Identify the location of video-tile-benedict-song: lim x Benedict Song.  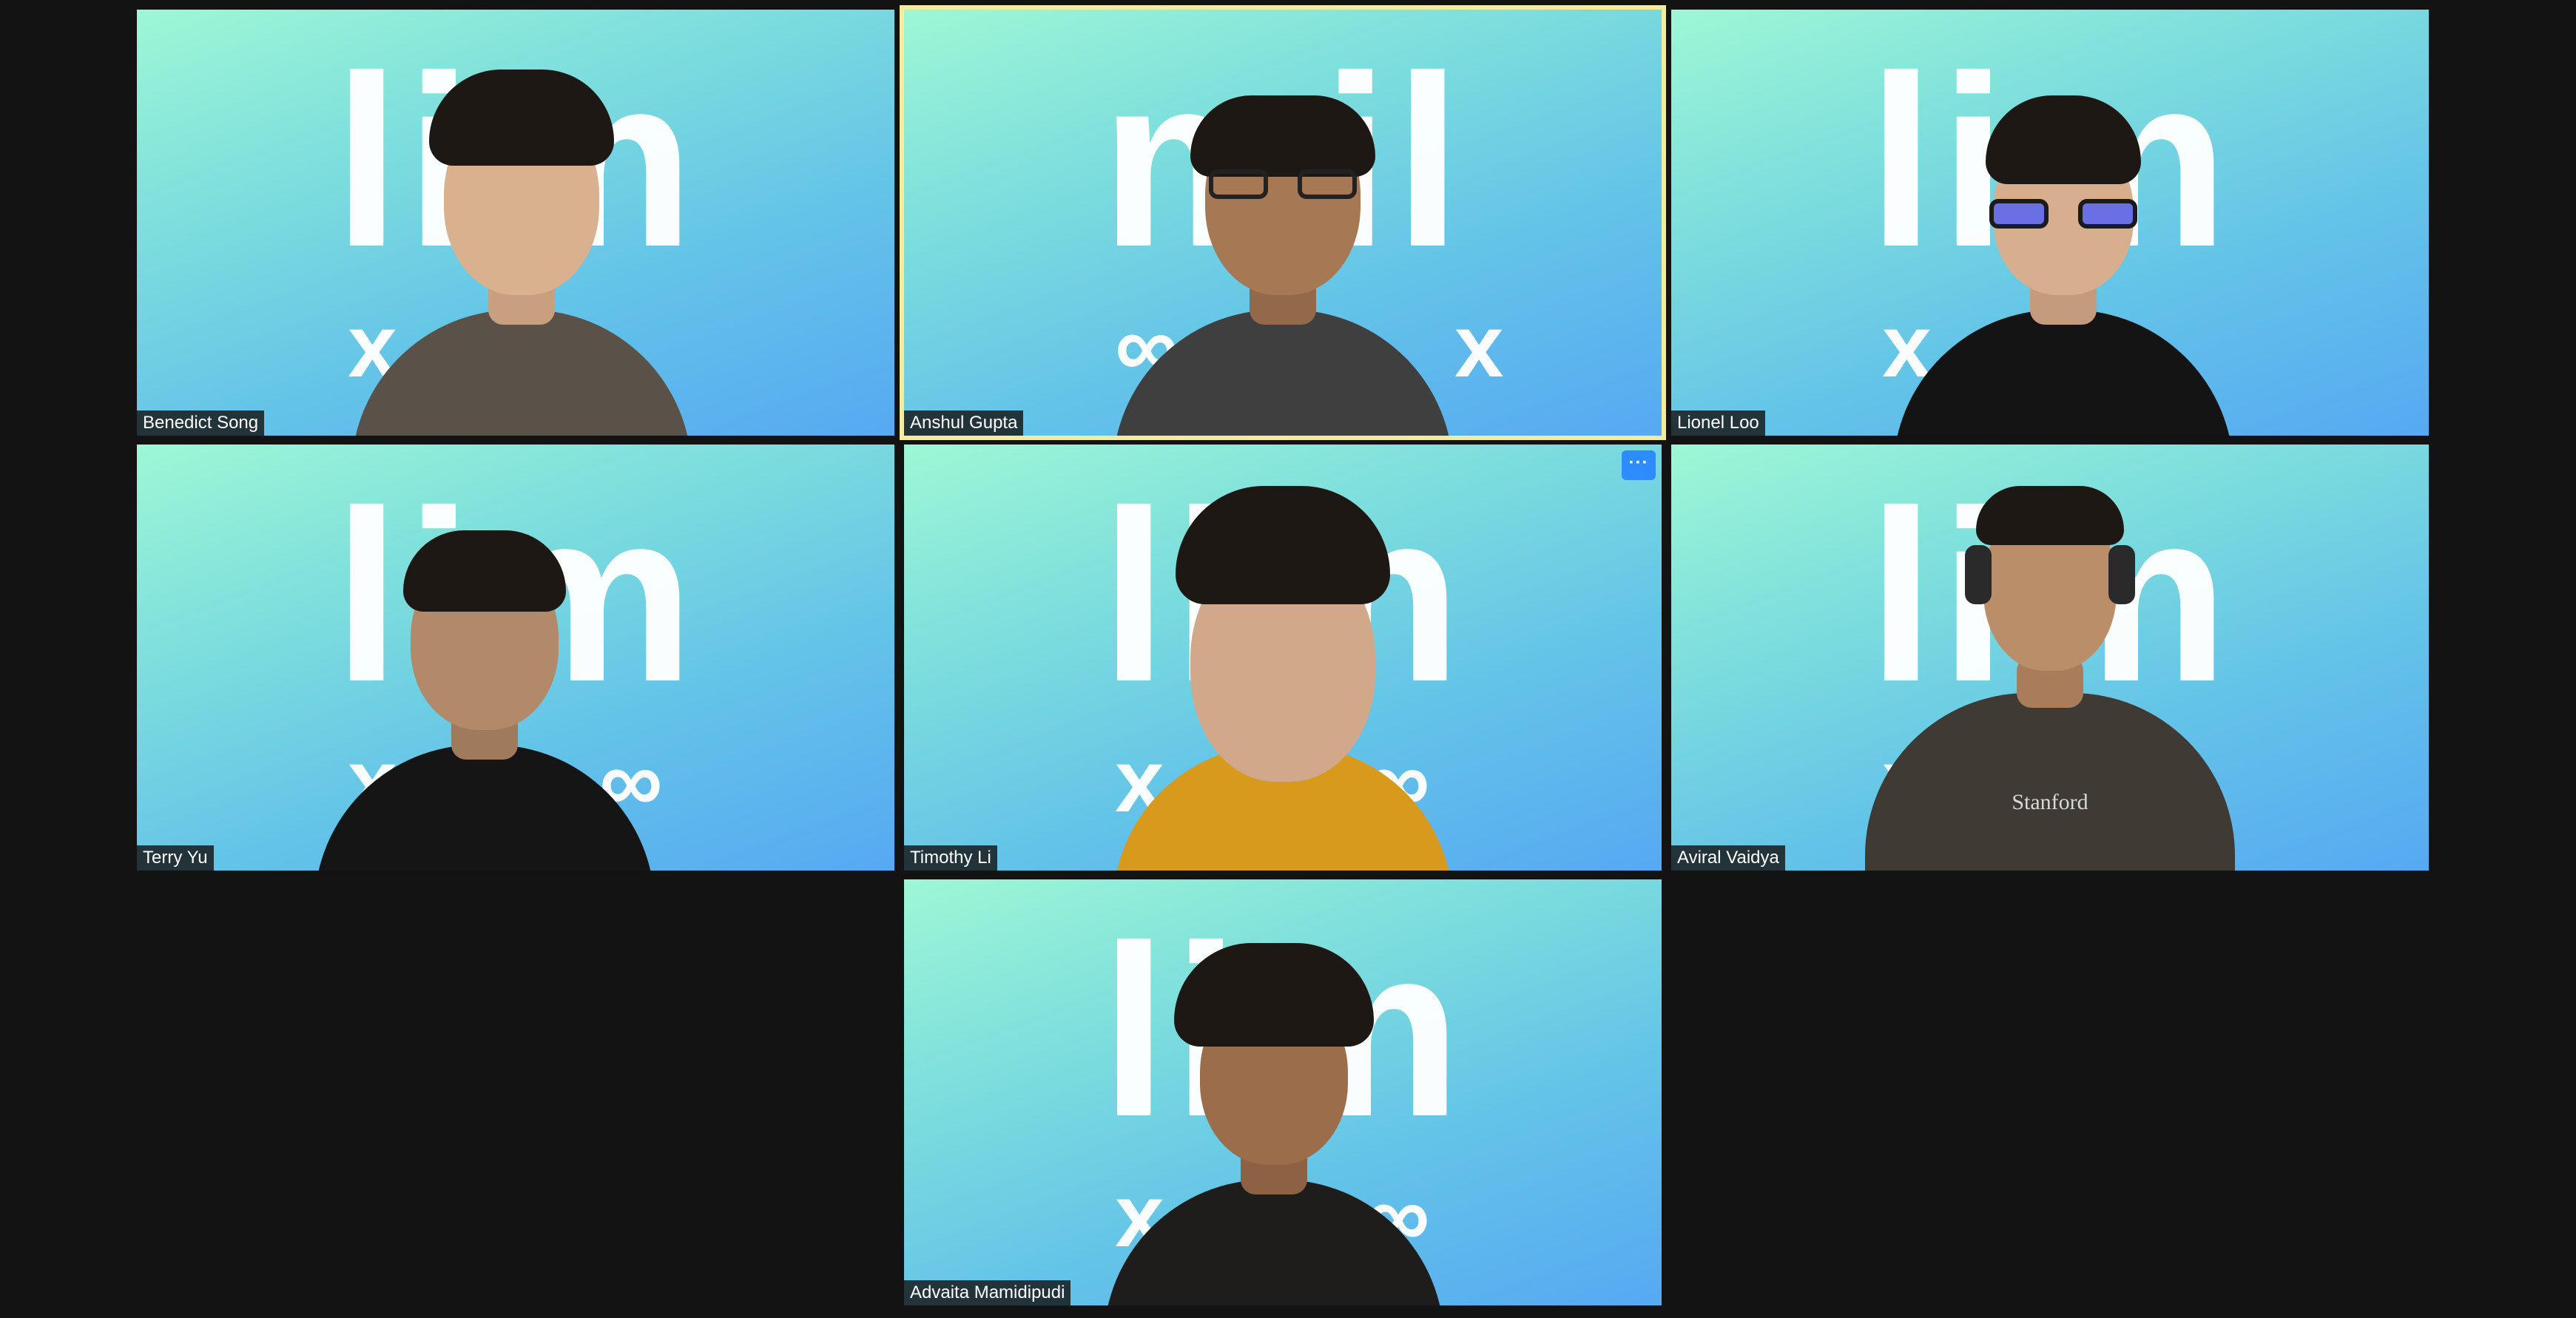
(515, 223).